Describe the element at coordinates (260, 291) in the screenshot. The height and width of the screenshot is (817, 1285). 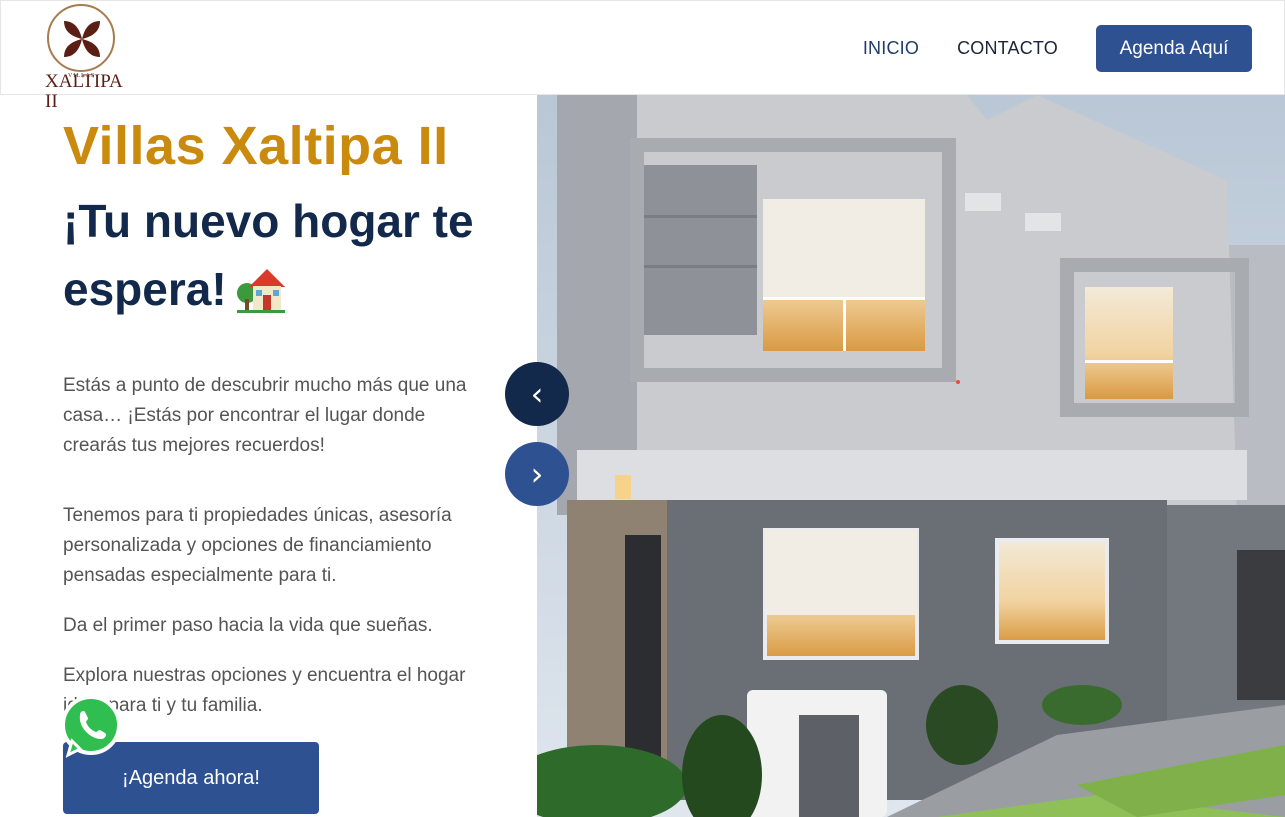
I see `house-with-garden-icon` at that location.